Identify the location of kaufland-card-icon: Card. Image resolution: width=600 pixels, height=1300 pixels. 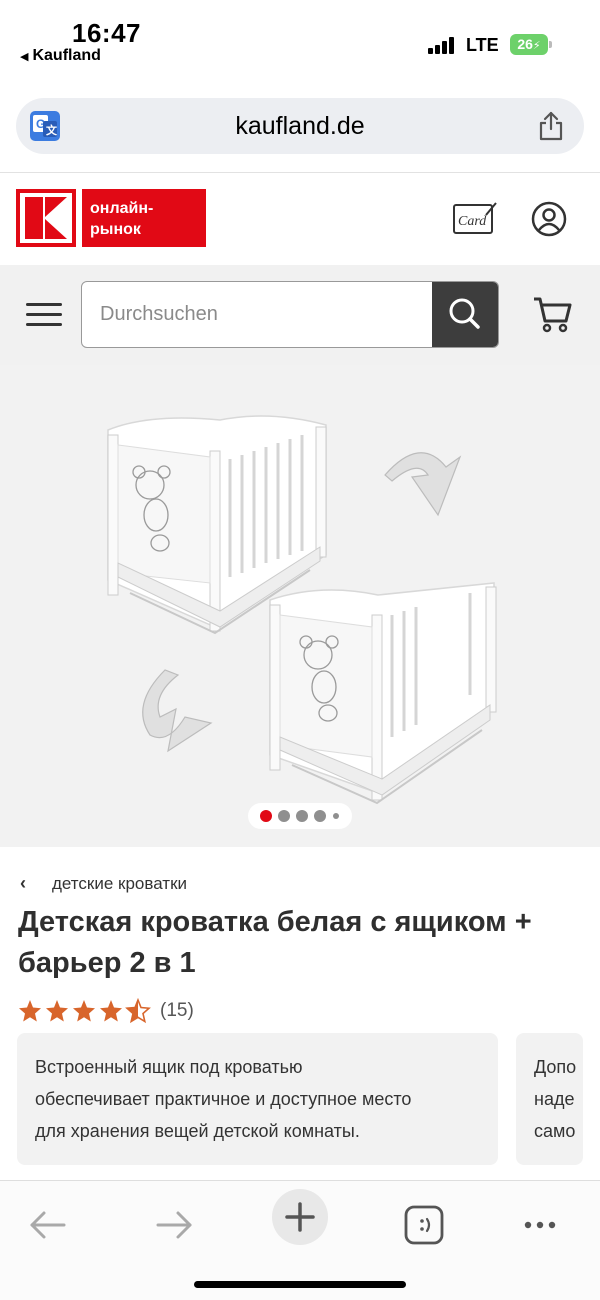
(475, 218).